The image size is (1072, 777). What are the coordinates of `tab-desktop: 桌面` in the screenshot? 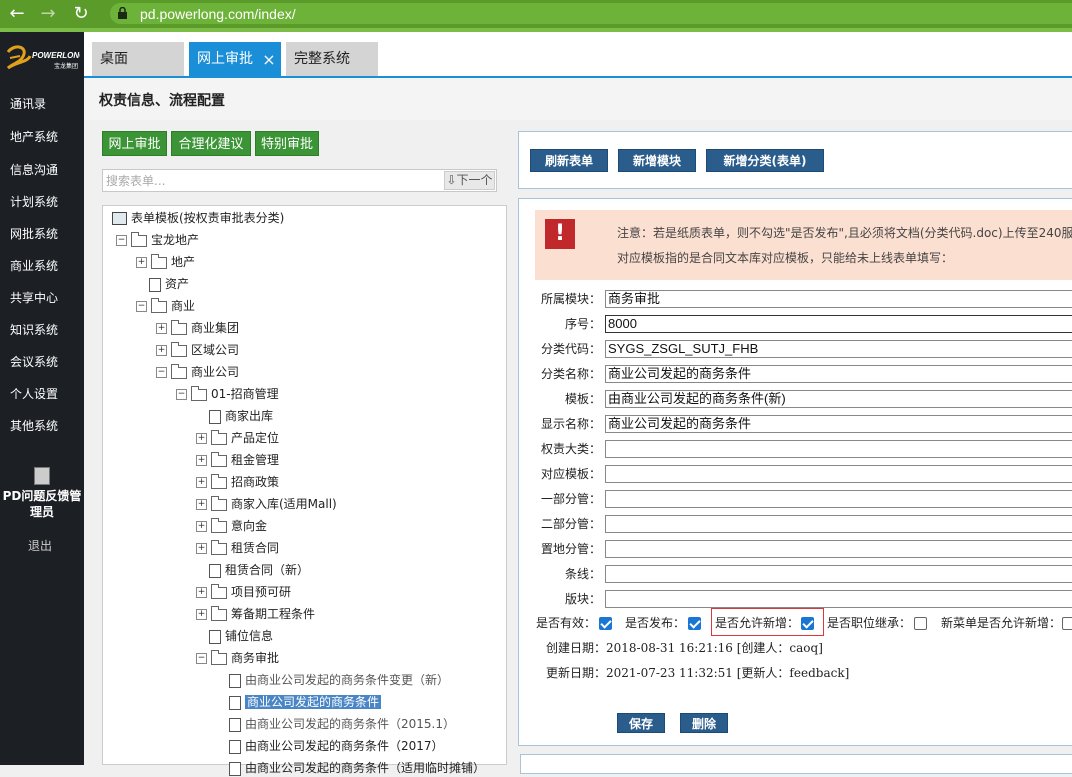 It's located at (138, 59).